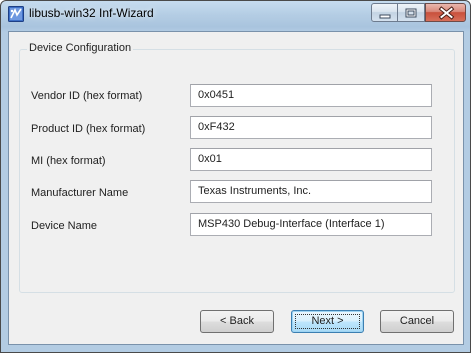 The width and height of the screenshot is (471, 353). I want to click on minimize-icon, so click(385, 16).